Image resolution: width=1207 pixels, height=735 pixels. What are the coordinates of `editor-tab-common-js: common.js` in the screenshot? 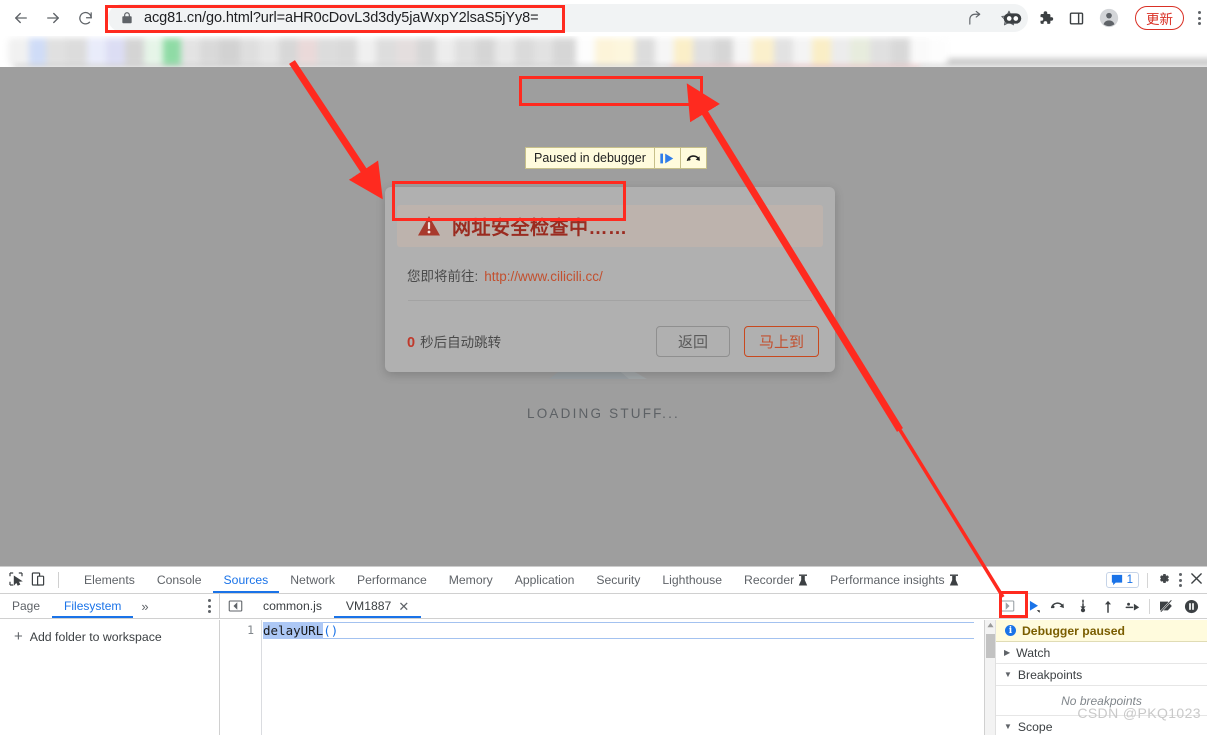 It's located at (292, 606).